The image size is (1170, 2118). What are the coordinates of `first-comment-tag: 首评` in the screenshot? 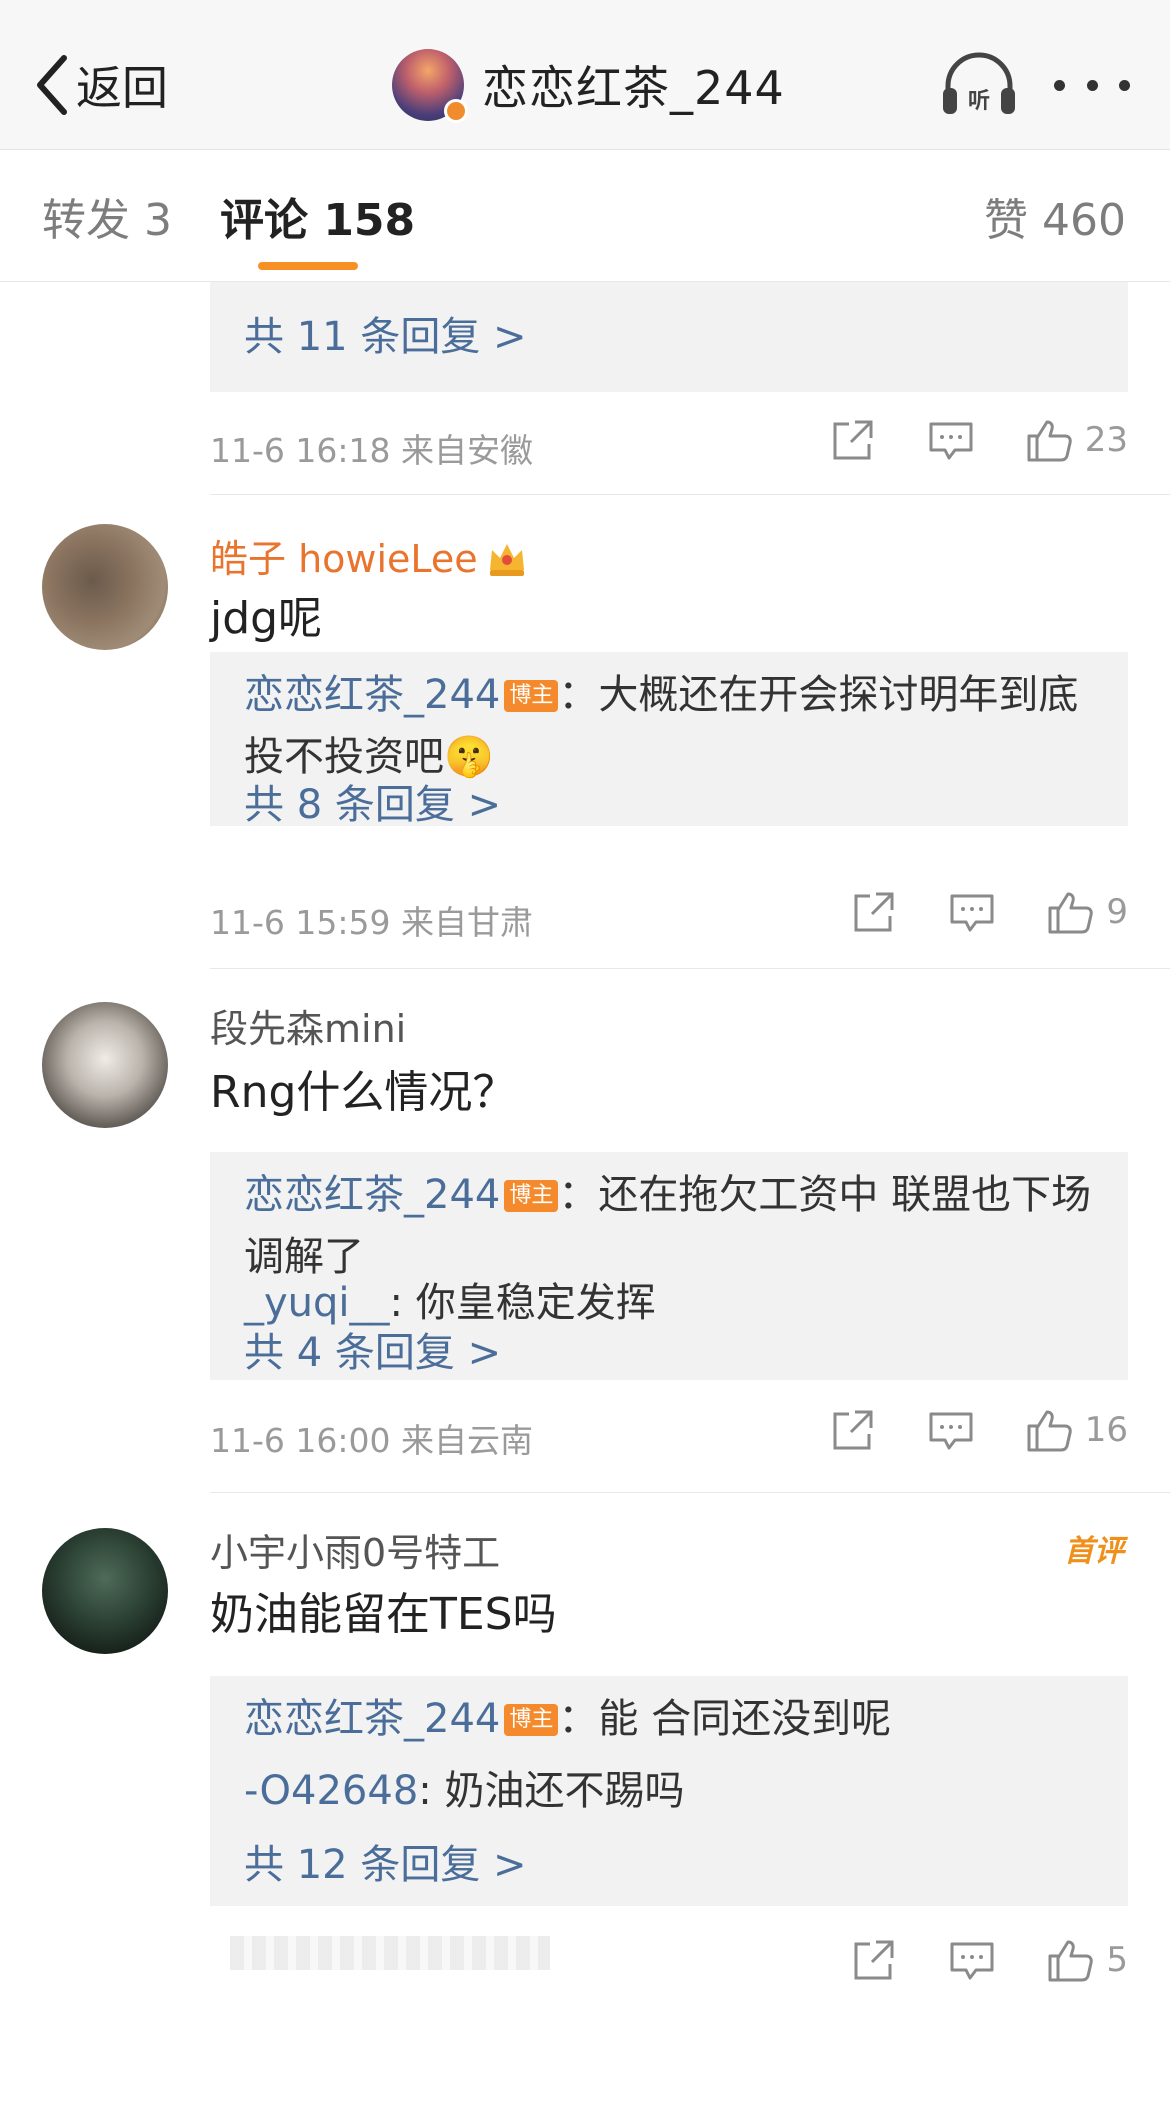 It's located at (1094, 1551).